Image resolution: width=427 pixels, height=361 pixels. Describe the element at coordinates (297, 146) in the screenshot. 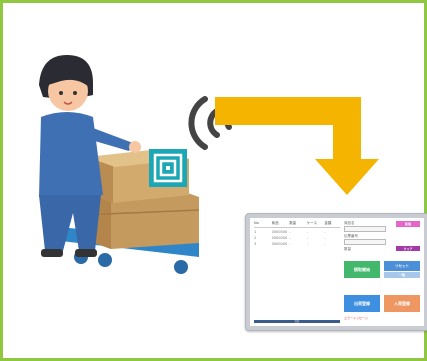

I see `elbow-arrow-down-icon` at that location.